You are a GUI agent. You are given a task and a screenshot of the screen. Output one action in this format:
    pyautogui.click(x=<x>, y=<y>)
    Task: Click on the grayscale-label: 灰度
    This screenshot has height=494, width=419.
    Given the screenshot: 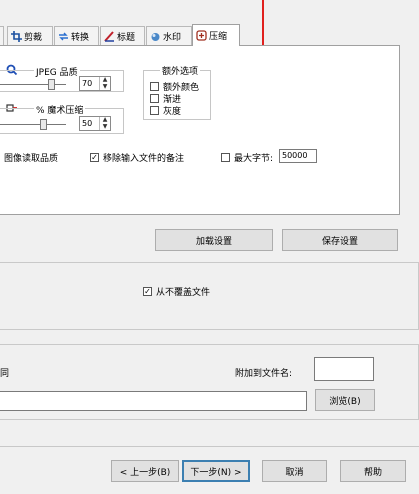 What is the action you would take?
    pyautogui.click(x=172, y=112)
    